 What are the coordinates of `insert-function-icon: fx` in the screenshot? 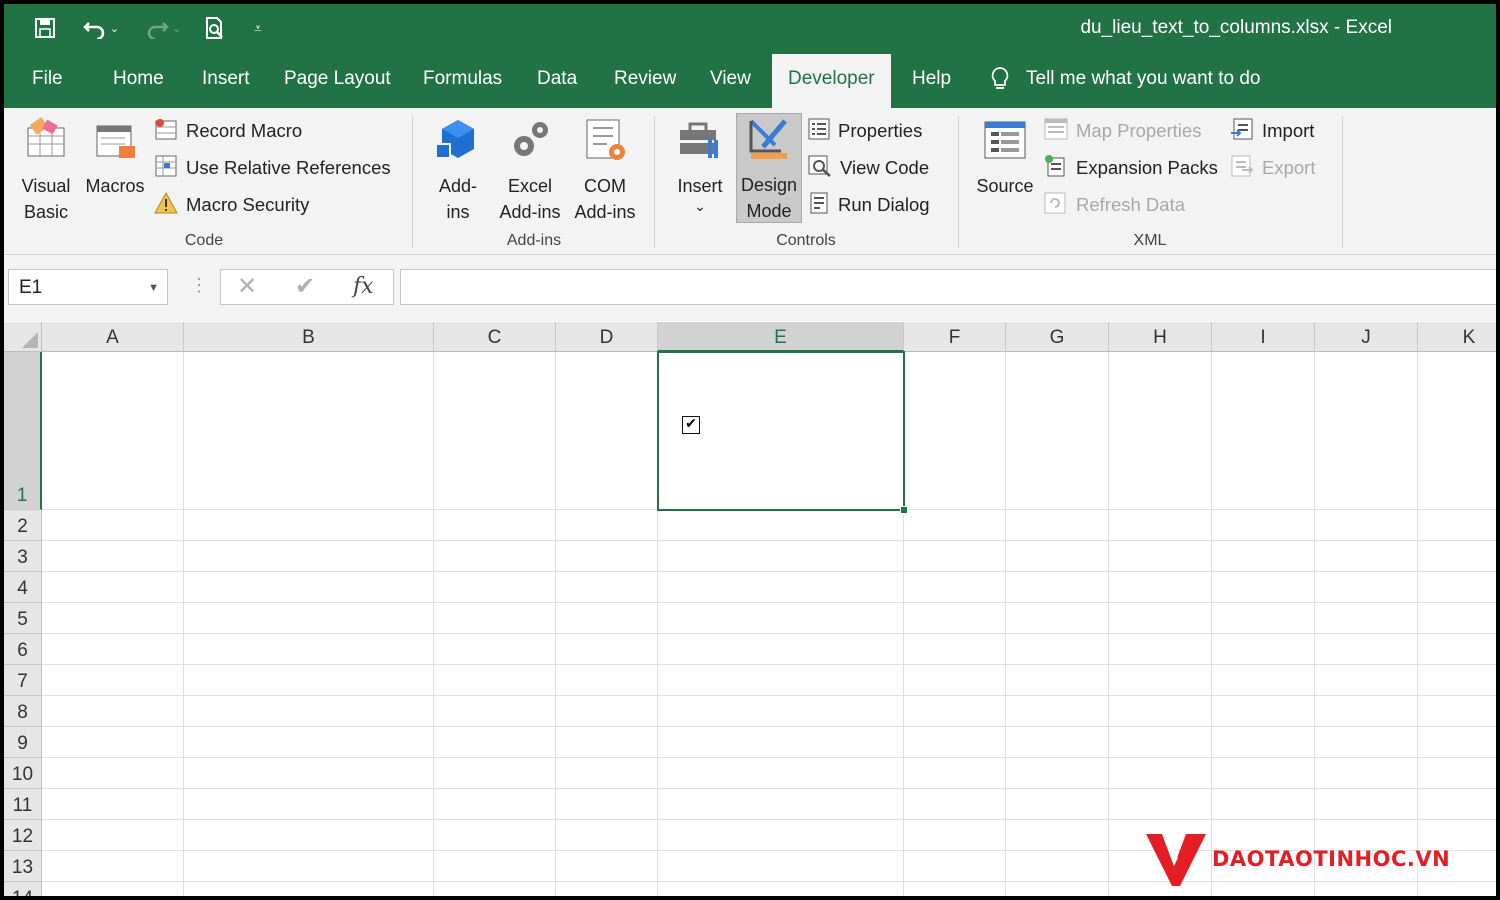 It's located at (363, 286).